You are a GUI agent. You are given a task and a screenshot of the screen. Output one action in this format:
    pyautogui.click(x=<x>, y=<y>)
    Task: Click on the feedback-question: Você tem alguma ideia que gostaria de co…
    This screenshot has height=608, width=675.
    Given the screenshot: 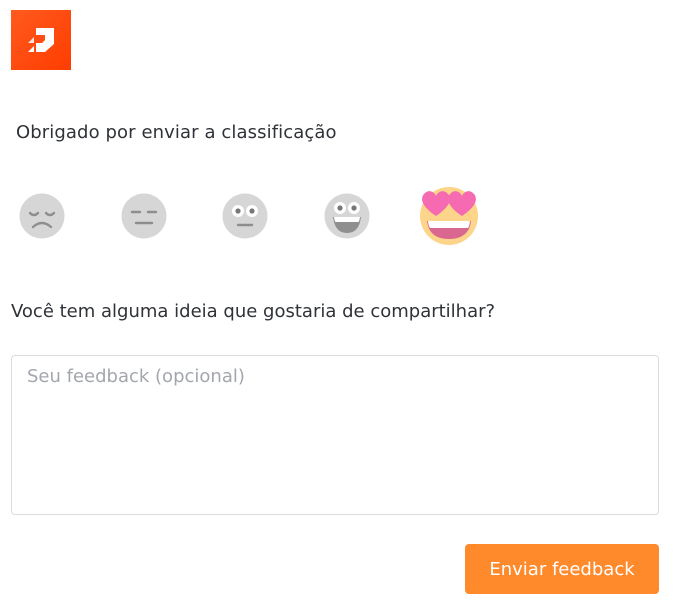 What is the action you would take?
    pyautogui.click(x=253, y=311)
    